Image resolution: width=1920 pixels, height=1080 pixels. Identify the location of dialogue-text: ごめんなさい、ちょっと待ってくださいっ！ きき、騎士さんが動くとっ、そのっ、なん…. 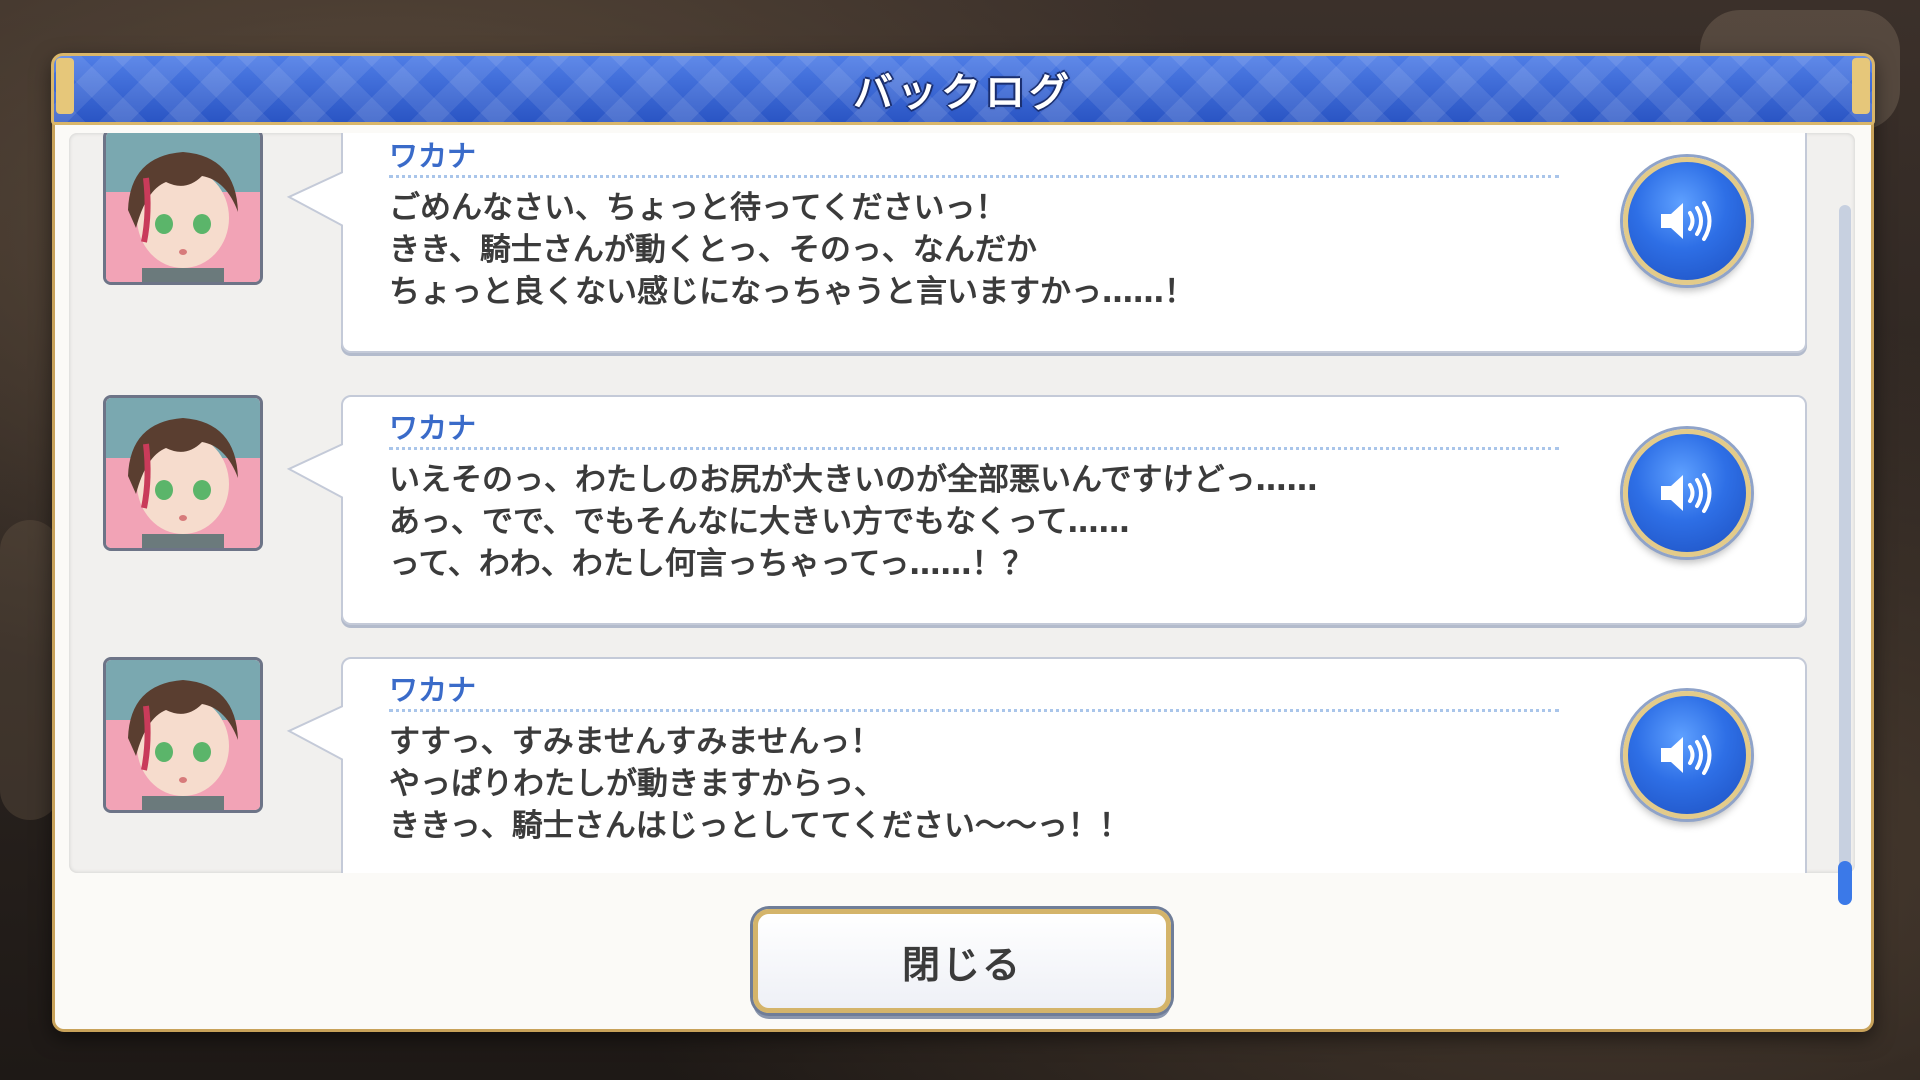
(964, 250).